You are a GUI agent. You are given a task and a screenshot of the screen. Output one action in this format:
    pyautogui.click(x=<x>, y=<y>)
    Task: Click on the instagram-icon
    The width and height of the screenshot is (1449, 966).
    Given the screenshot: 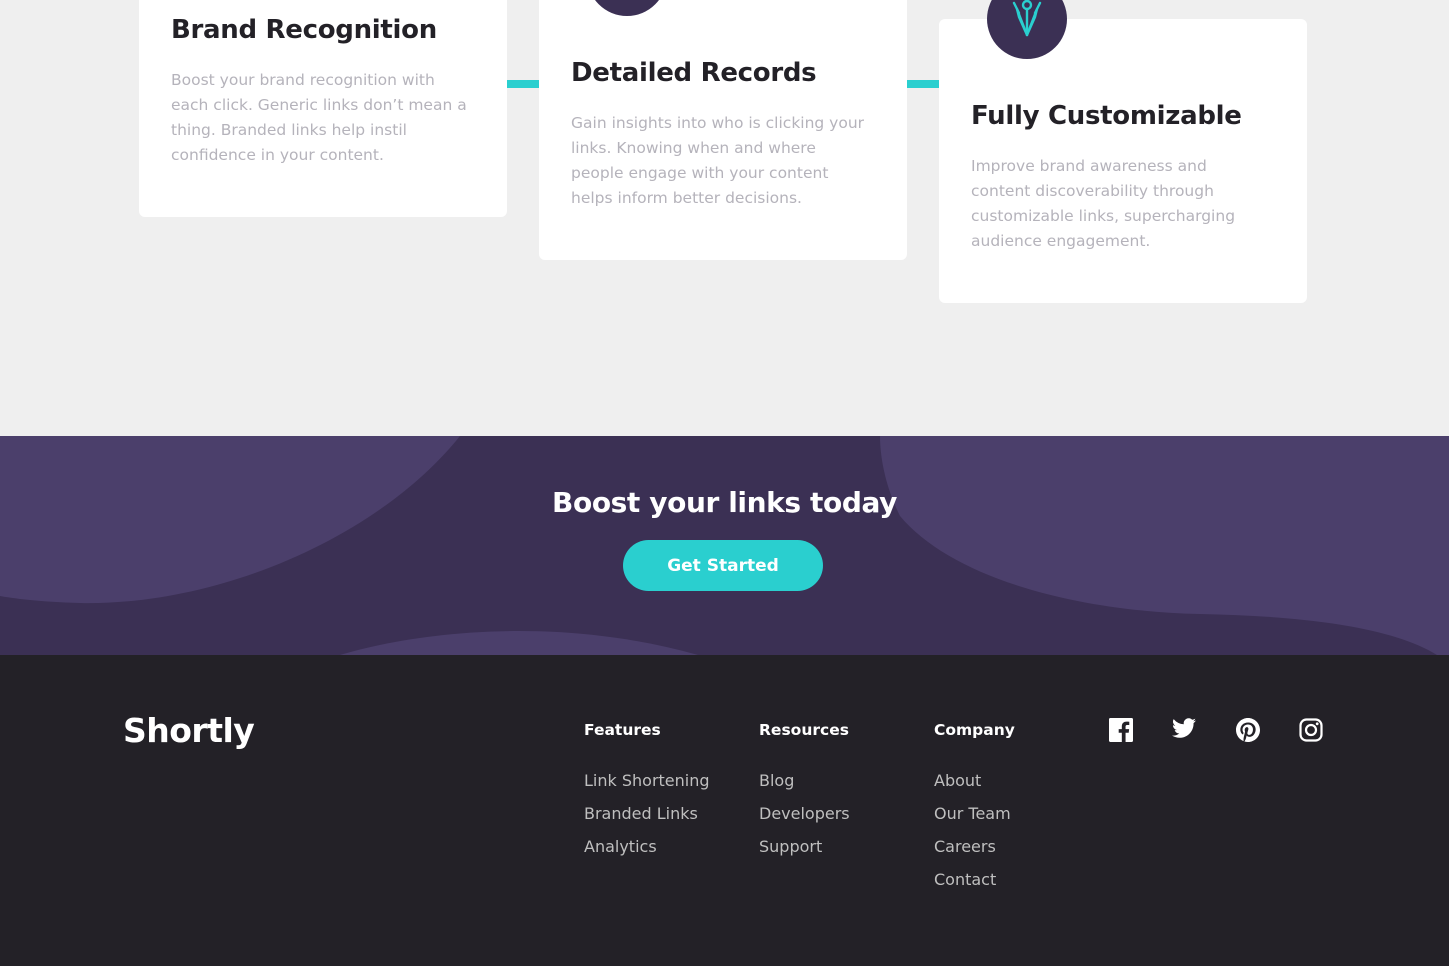 What is the action you would take?
    pyautogui.click(x=1311, y=730)
    